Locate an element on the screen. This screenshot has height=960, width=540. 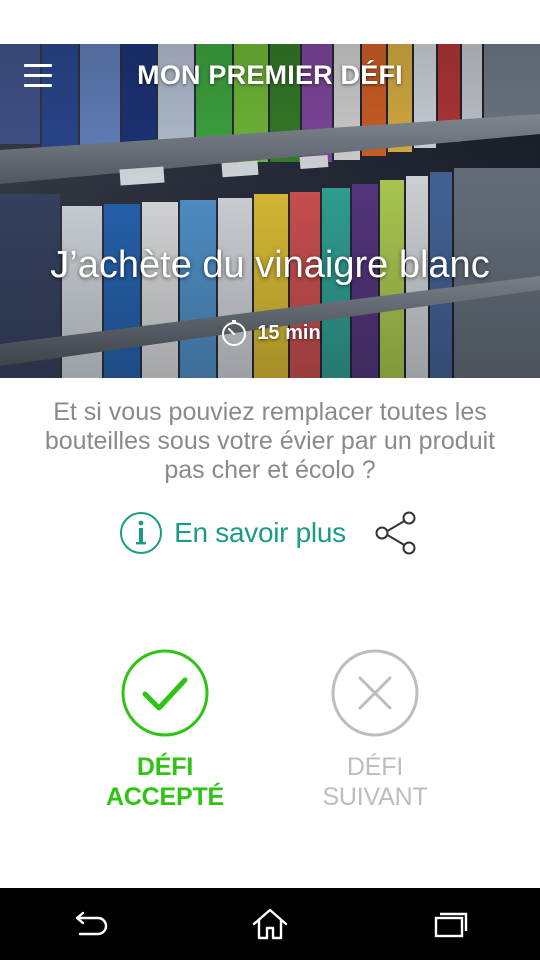
more-info-row: En savoir plus is located at coordinates (270, 533).